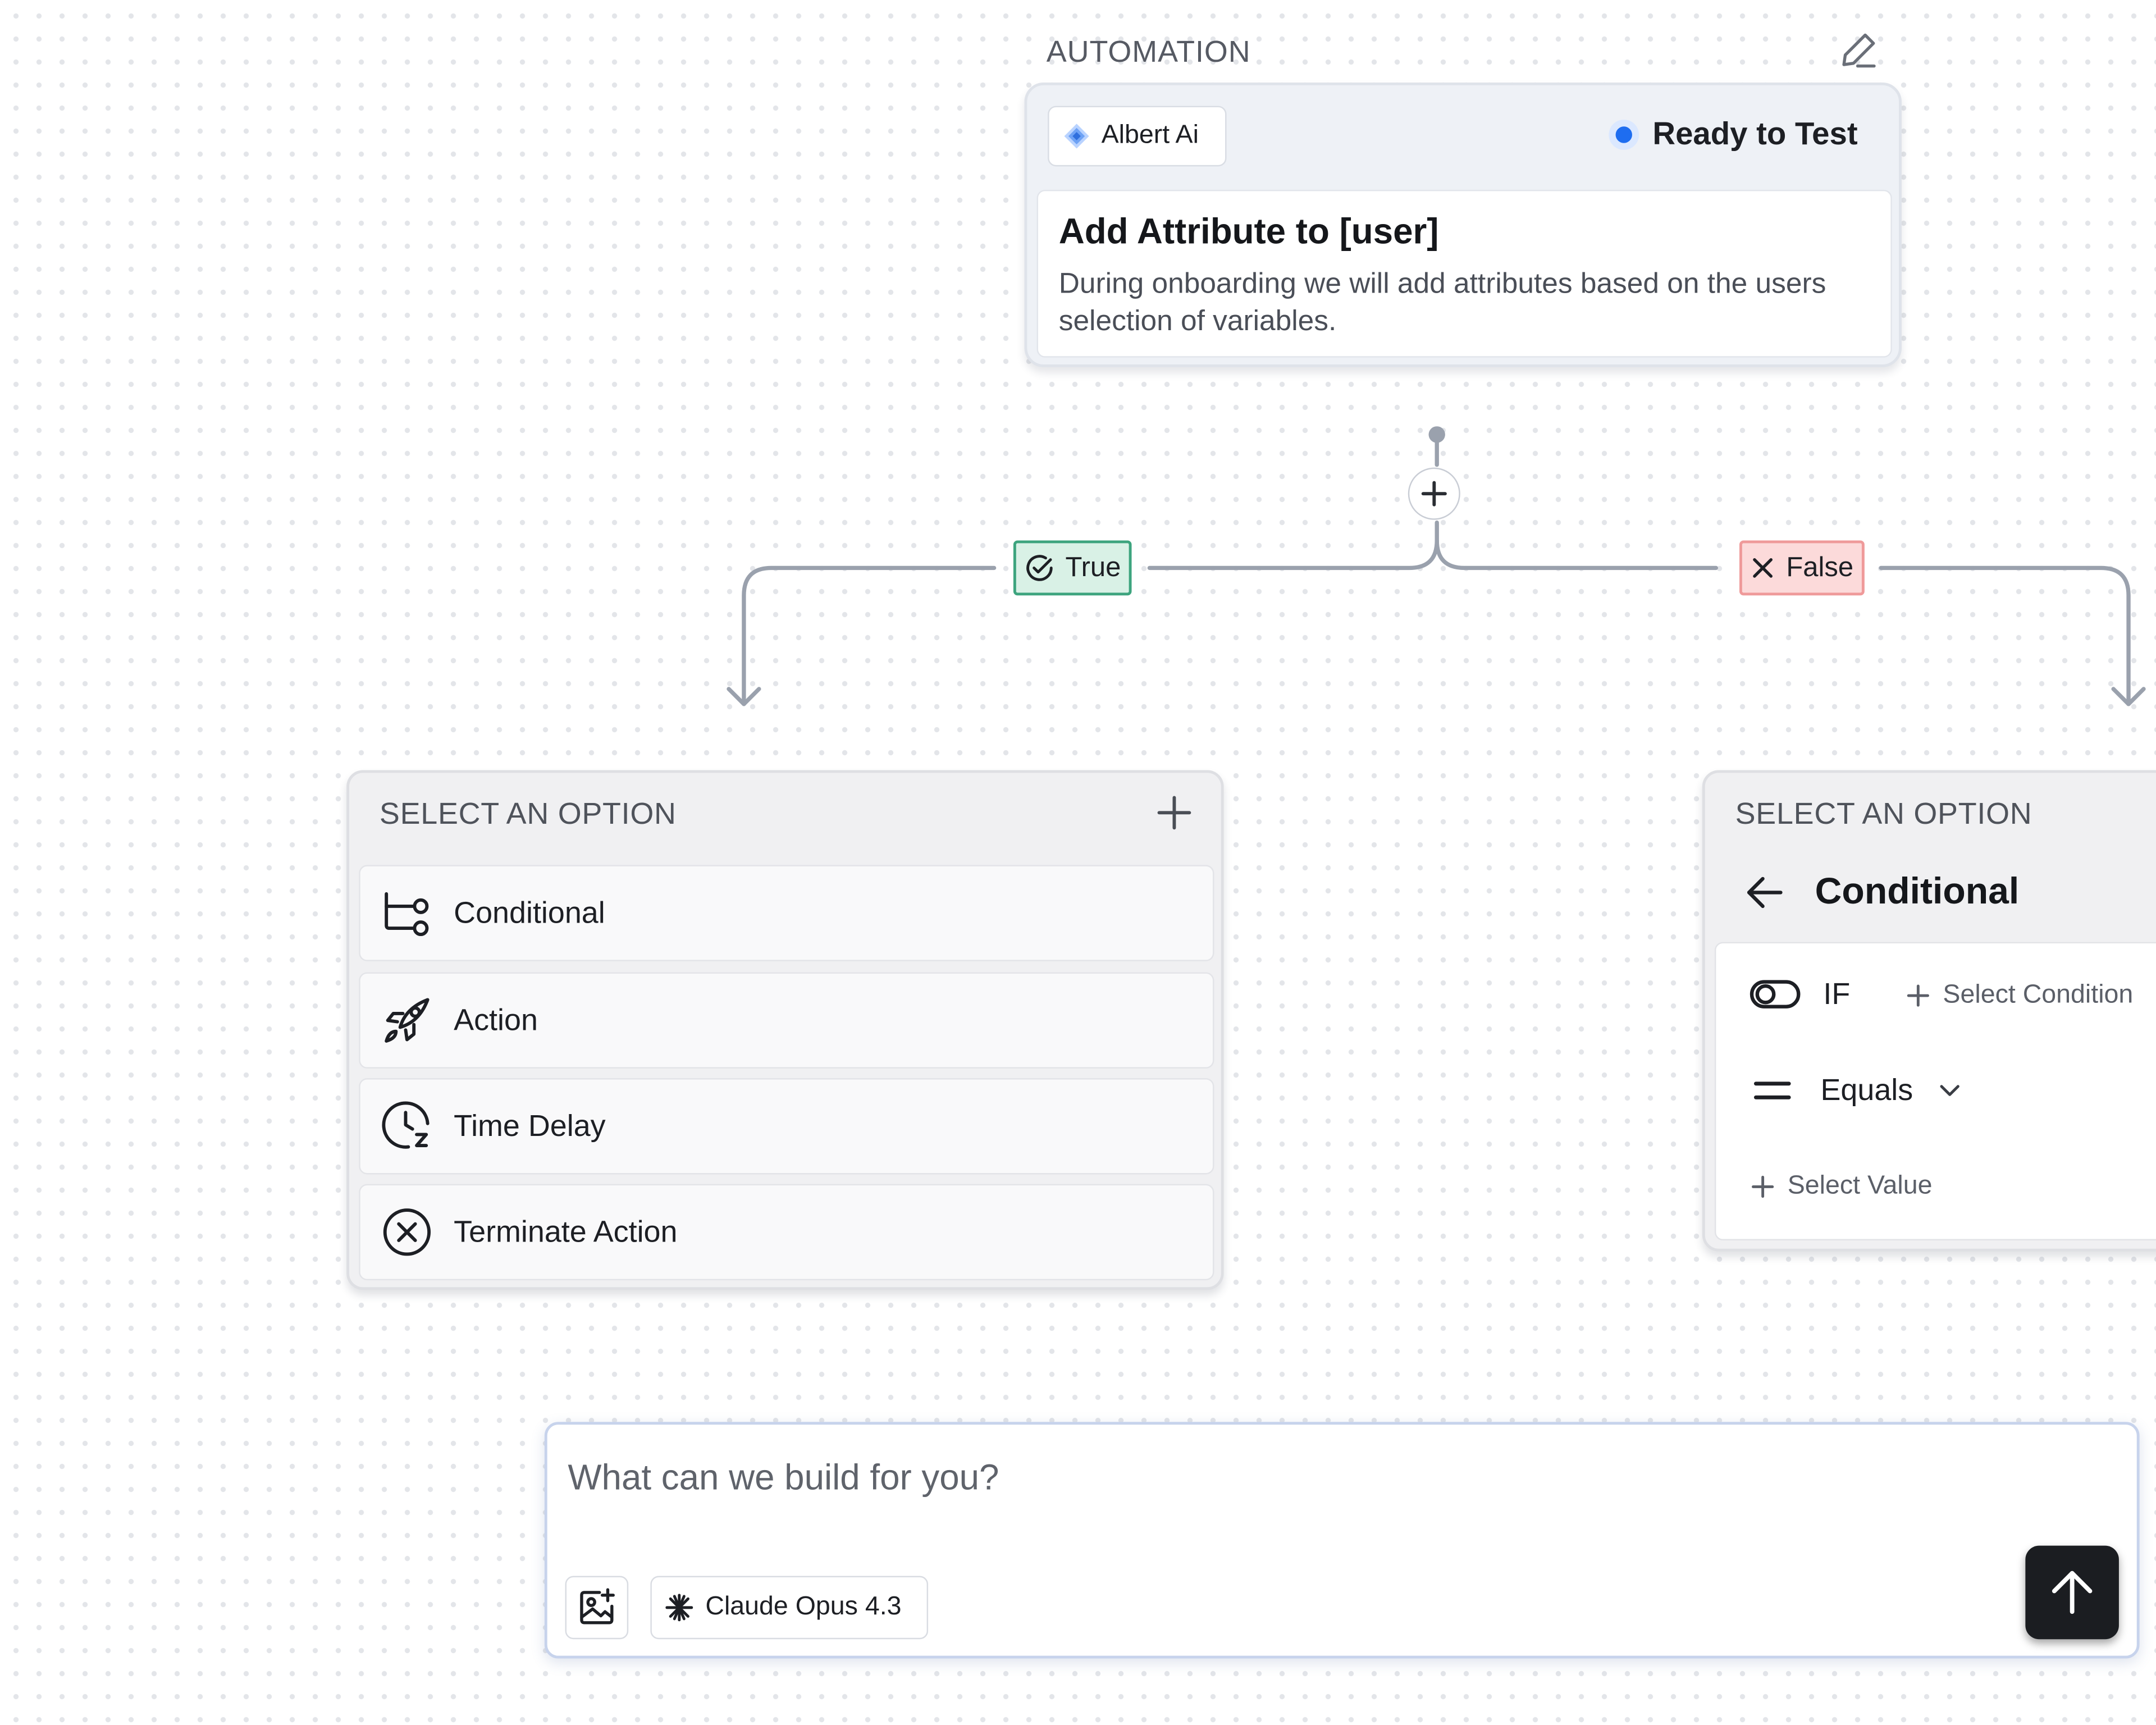 The width and height of the screenshot is (2156, 1725). What do you see at coordinates (496, 1020) in the screenshot?
I see `option-label: Action` at bounding box center [496, 1020].